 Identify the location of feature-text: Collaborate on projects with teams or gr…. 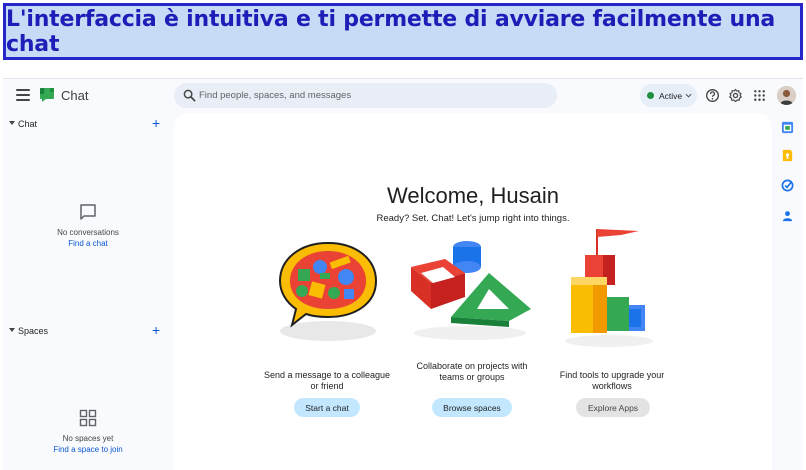
(472, 371).